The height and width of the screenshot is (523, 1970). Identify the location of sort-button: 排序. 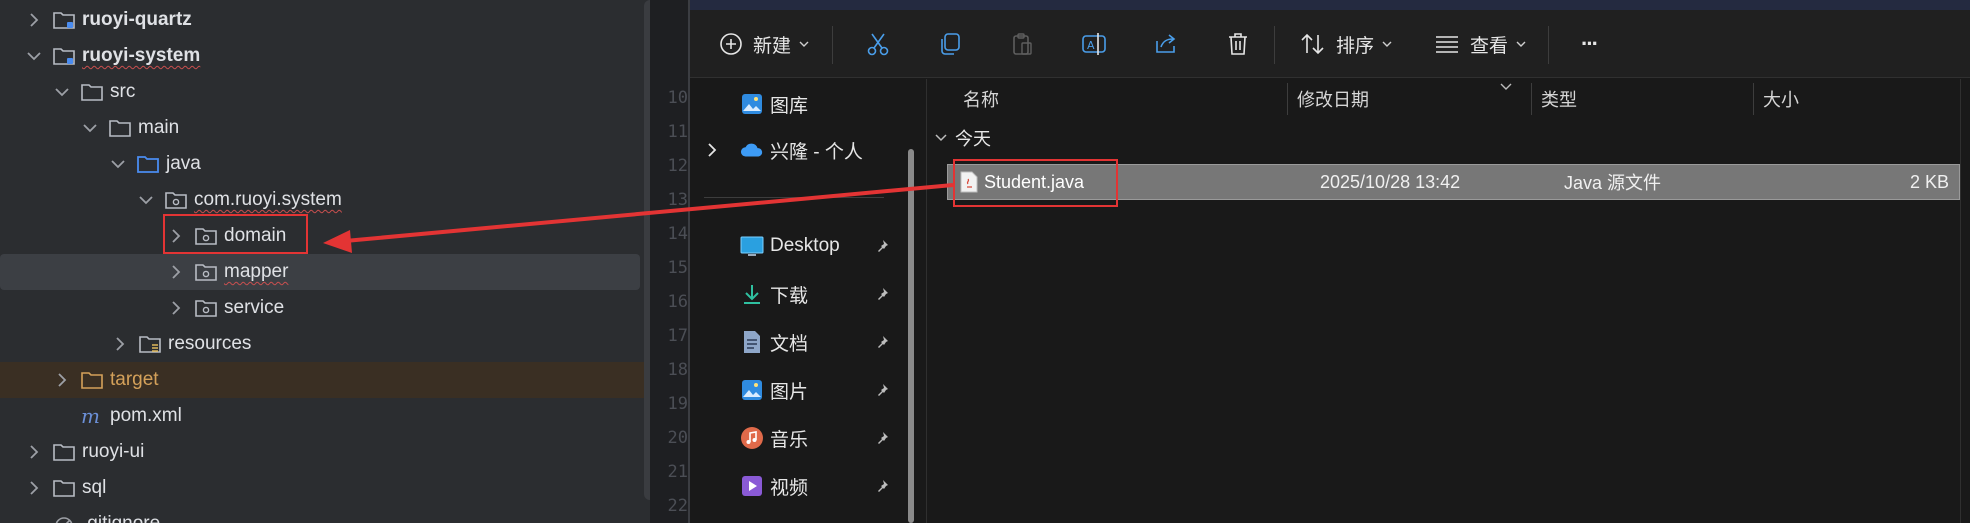
(1346, 44).